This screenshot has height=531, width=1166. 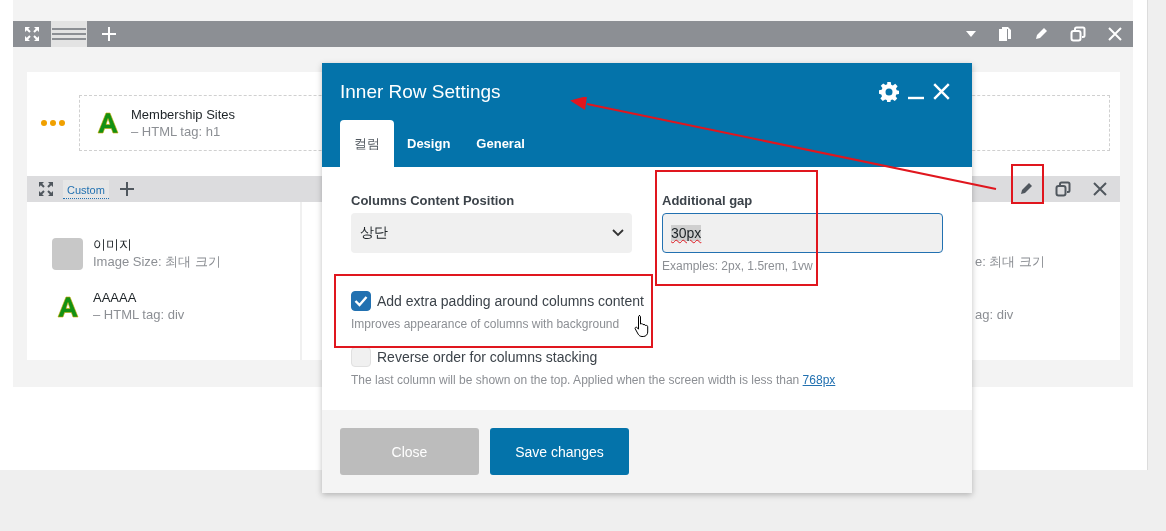 What do you see at coordinates (487, 357) in the screenshot?
I see `checkbox-label: Reverse order for columns stacking` at bounding box center [487, 357].